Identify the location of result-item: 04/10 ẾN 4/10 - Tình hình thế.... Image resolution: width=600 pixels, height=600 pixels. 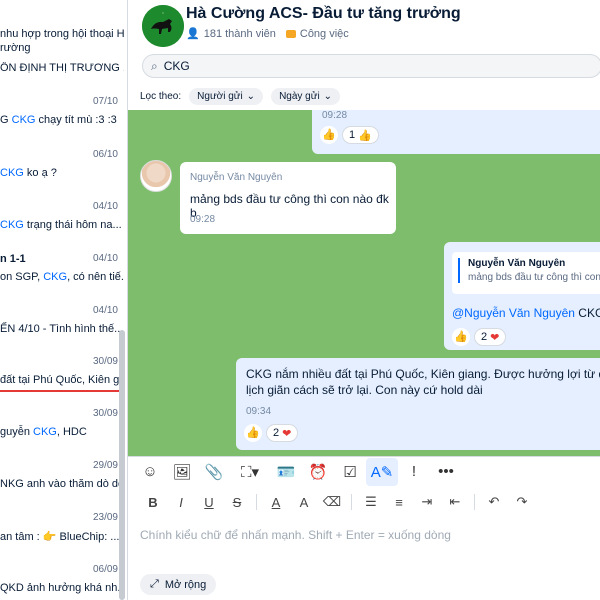
(62, 323).